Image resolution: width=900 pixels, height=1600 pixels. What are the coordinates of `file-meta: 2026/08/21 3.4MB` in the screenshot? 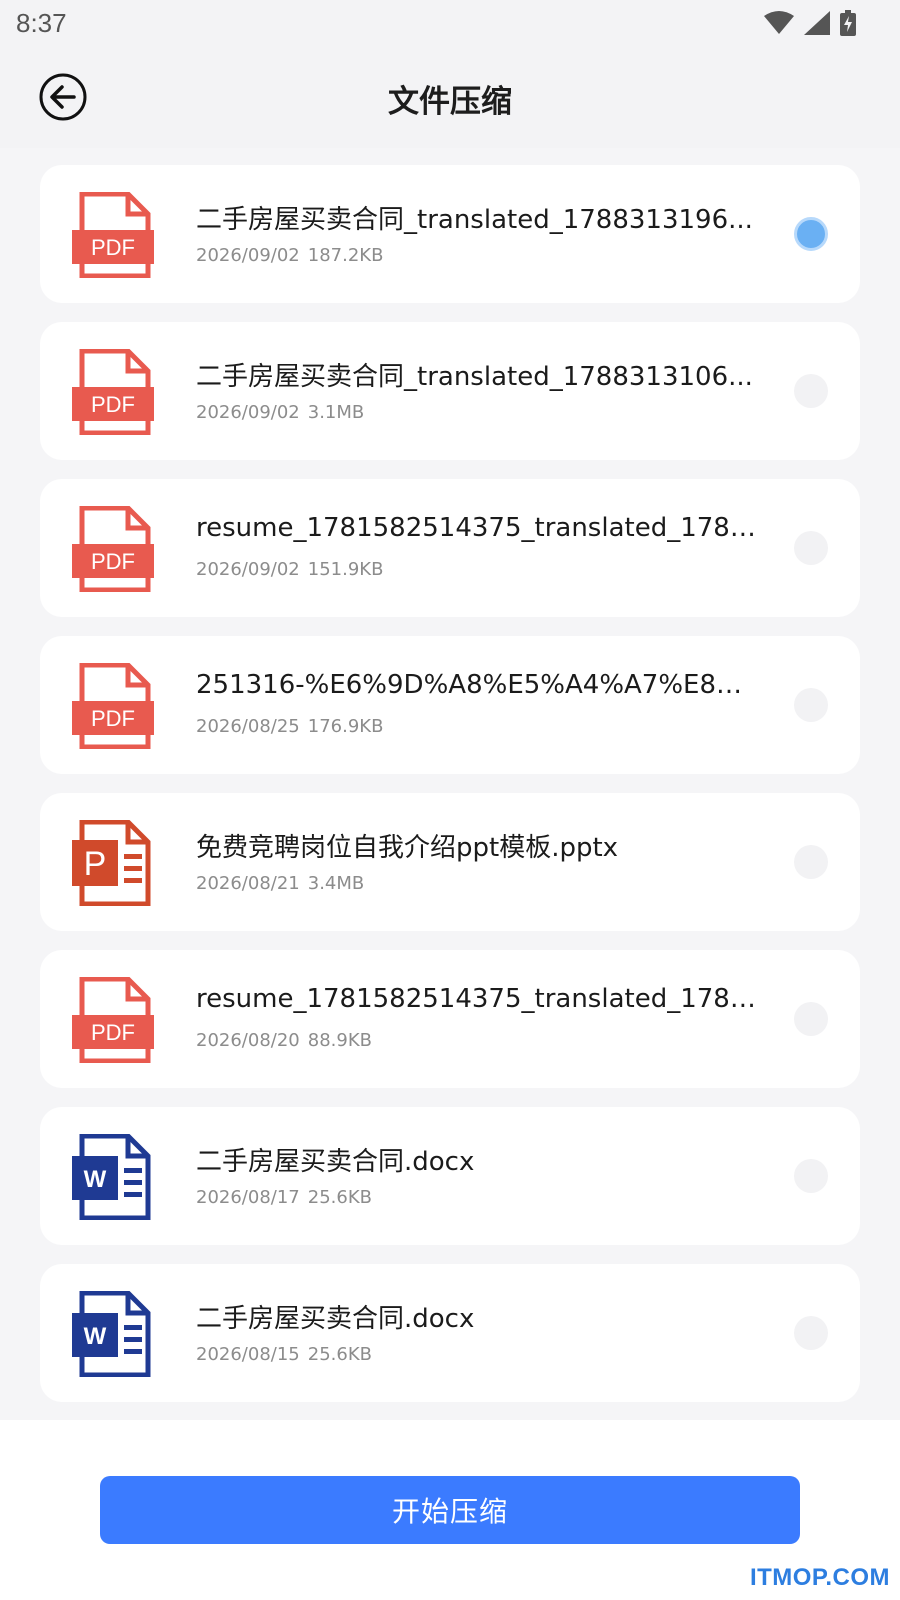 It's located at (280, 883).